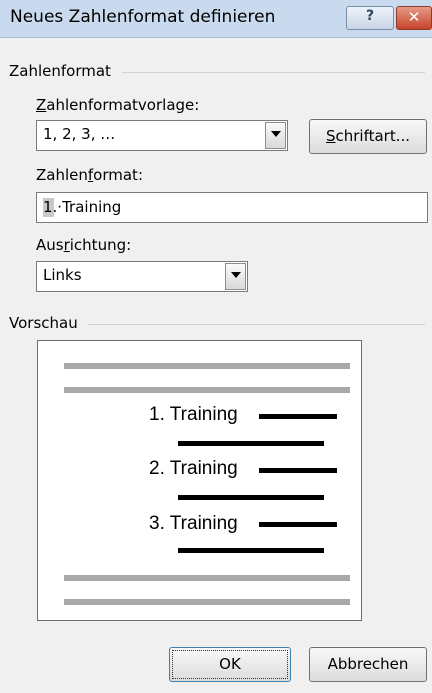 This screenshot has height=693, width=432. What do you see at coordinates (43, 323) in the screenshot?
I see `preview-group-label: Vorschau` at bounding box center [43, 323].